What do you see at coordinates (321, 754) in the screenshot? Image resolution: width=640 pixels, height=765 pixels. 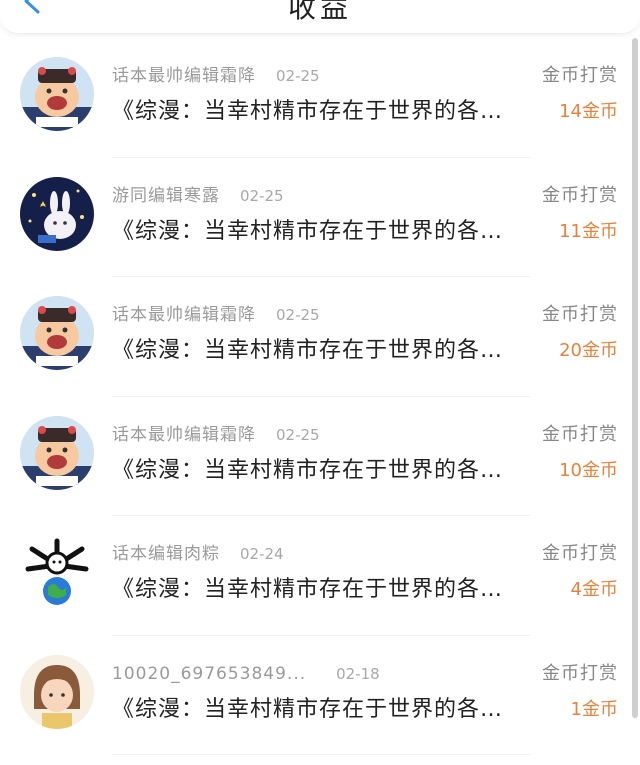 I see `divider` at bounding box center [321, 754].